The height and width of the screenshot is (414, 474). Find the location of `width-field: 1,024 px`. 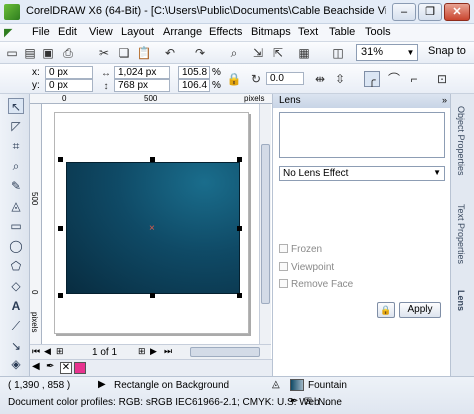

width-field: 1,024 px is located at coordinates (142, 72).